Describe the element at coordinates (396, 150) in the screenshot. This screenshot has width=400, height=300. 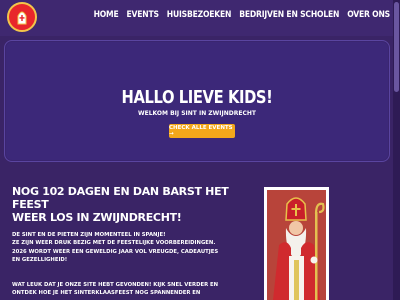
I see `page-scrollbar` at that location.